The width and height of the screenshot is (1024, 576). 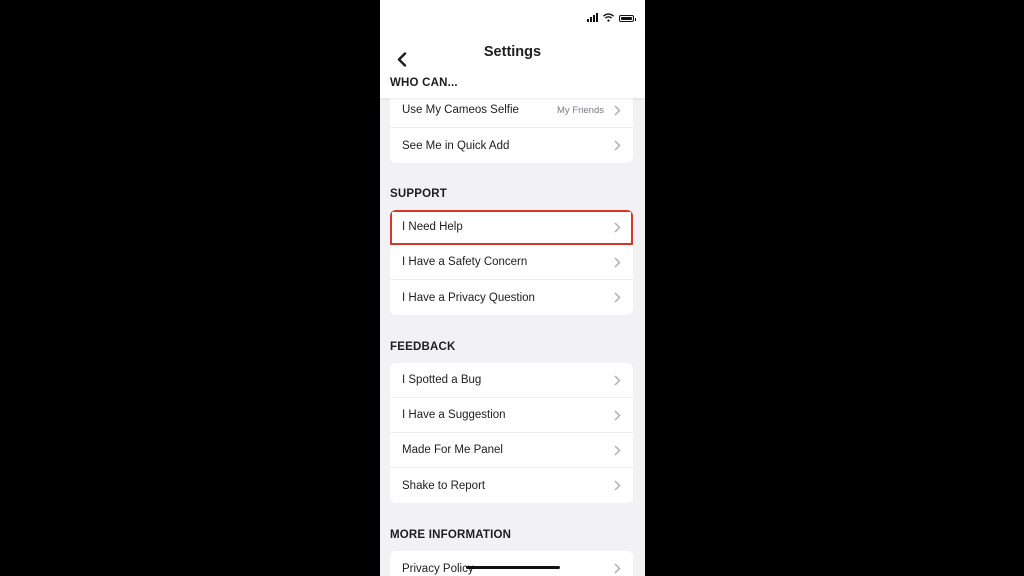 I want to click on shake-to-report-row: Shake to Report, so click(x=511, y=485).